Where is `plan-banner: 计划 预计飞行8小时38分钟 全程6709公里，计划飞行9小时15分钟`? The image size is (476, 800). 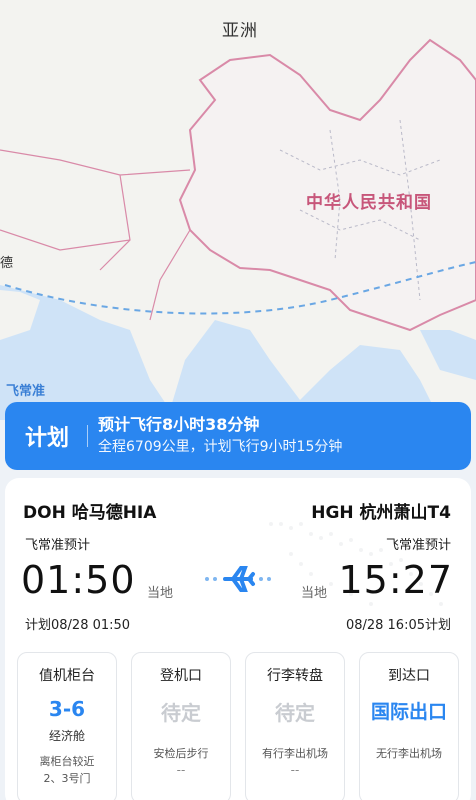
plan-banner: 计划 预计飞行8小时38分钟 全程6709公里，计划飞行9小时15分钟 is located at coordinates (238, 436).